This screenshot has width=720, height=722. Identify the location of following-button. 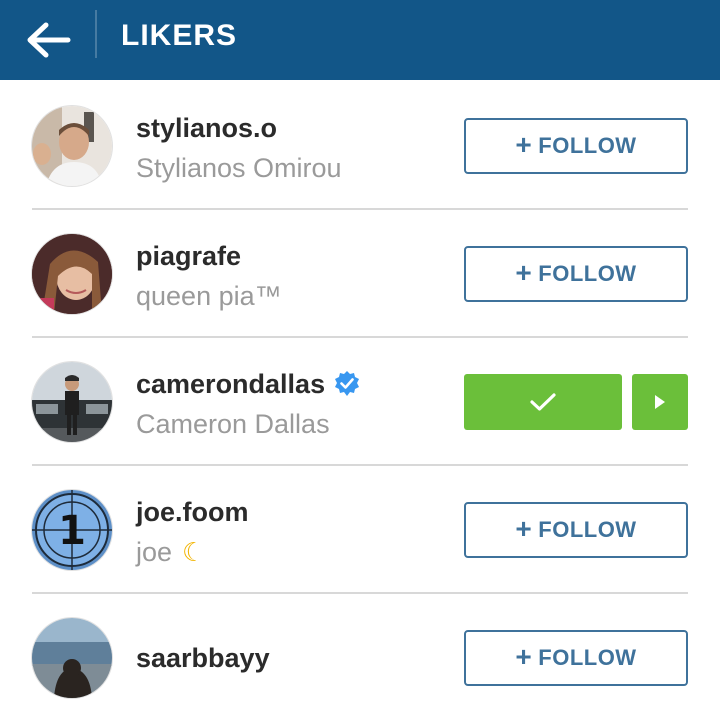
(543, 402).